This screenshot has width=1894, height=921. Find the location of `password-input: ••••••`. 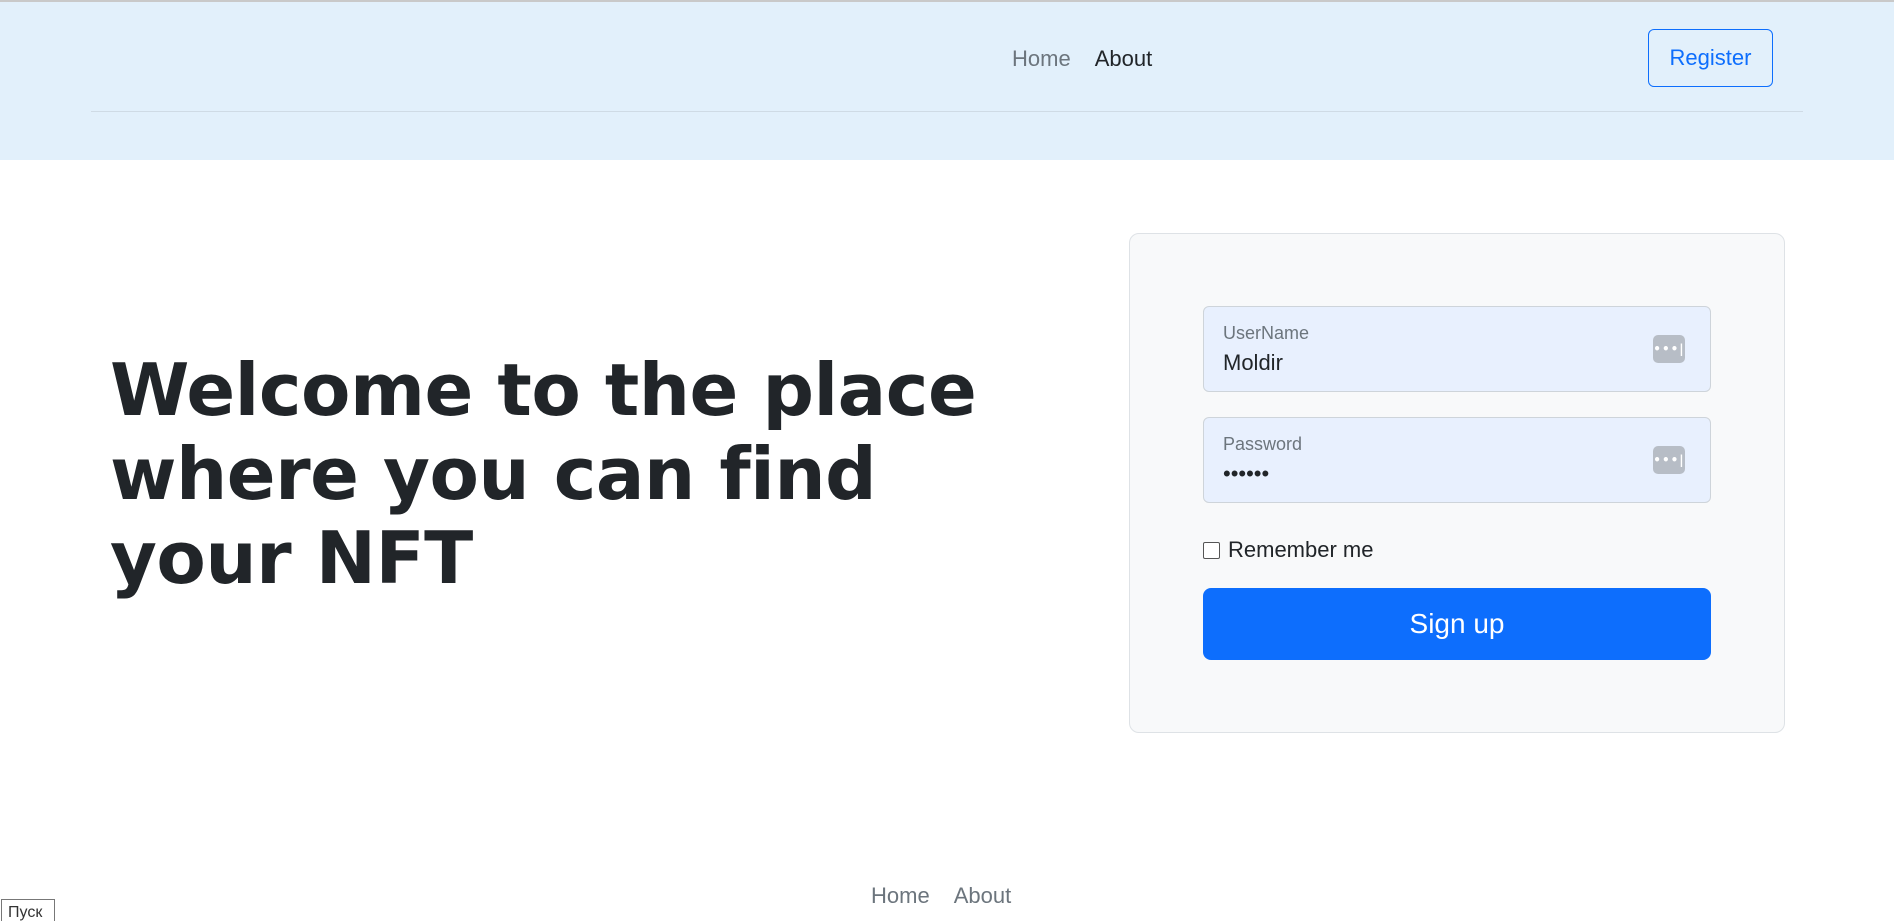

password-input: •••••• is located at coordinates (1423, 474).